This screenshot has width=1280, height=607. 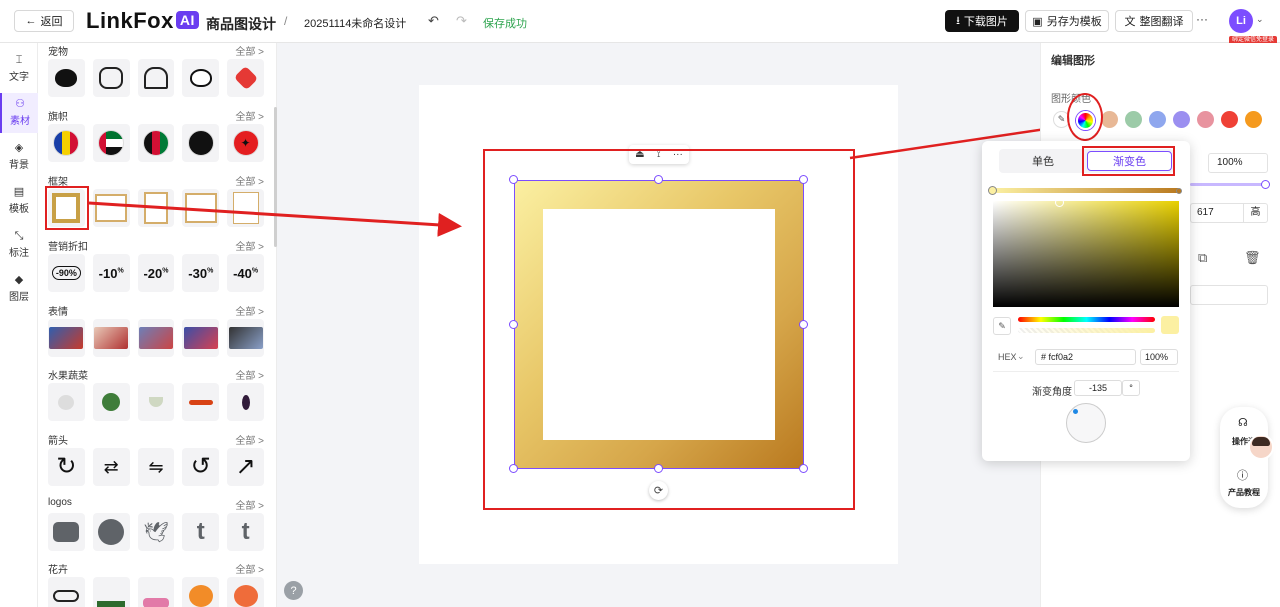 I want to click on assistant-avatar, so click(x=1261, y=447).